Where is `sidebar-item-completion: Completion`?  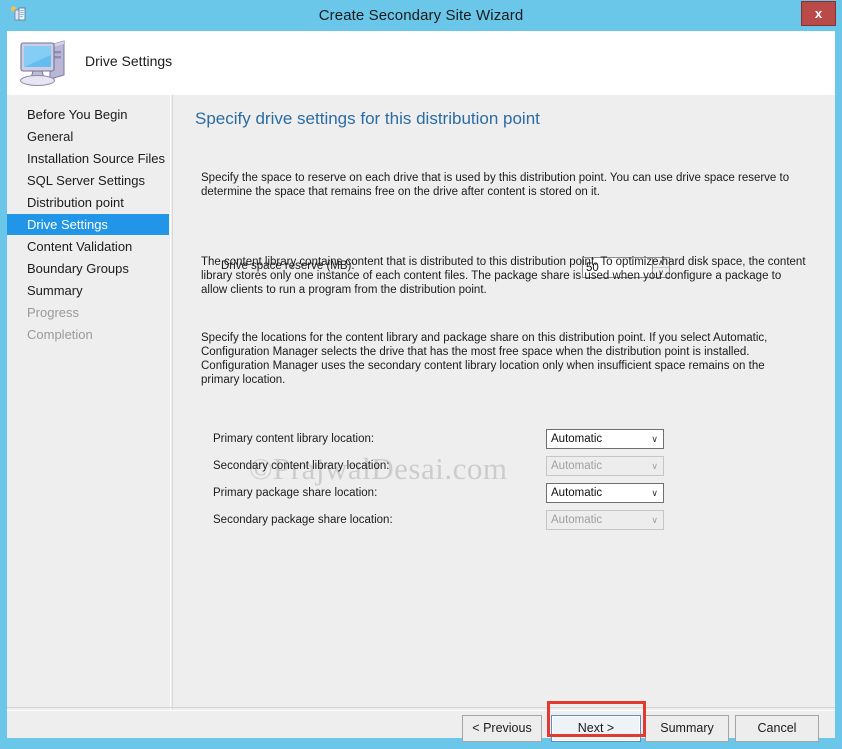 sidebar-item-completion: Completion is located at coordinates (60, 334).